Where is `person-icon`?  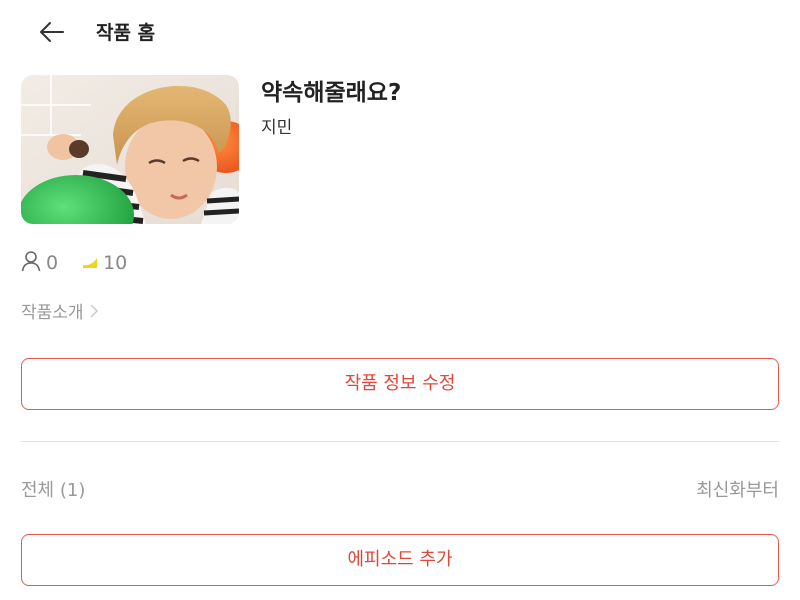 person-icon is located at coordinates (31, 263).